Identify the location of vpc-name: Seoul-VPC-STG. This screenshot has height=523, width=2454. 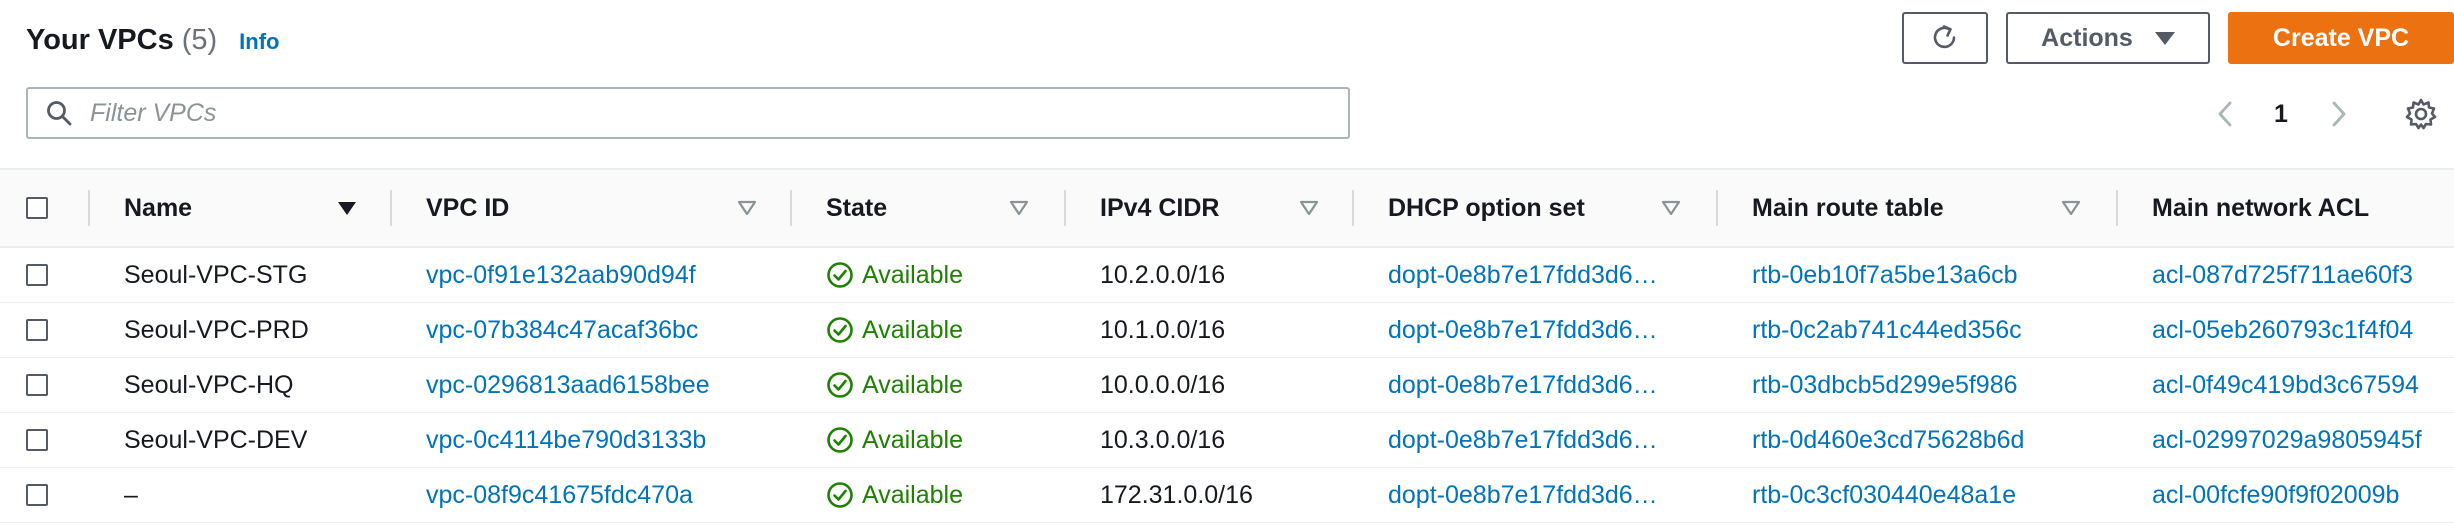
(216, 274).